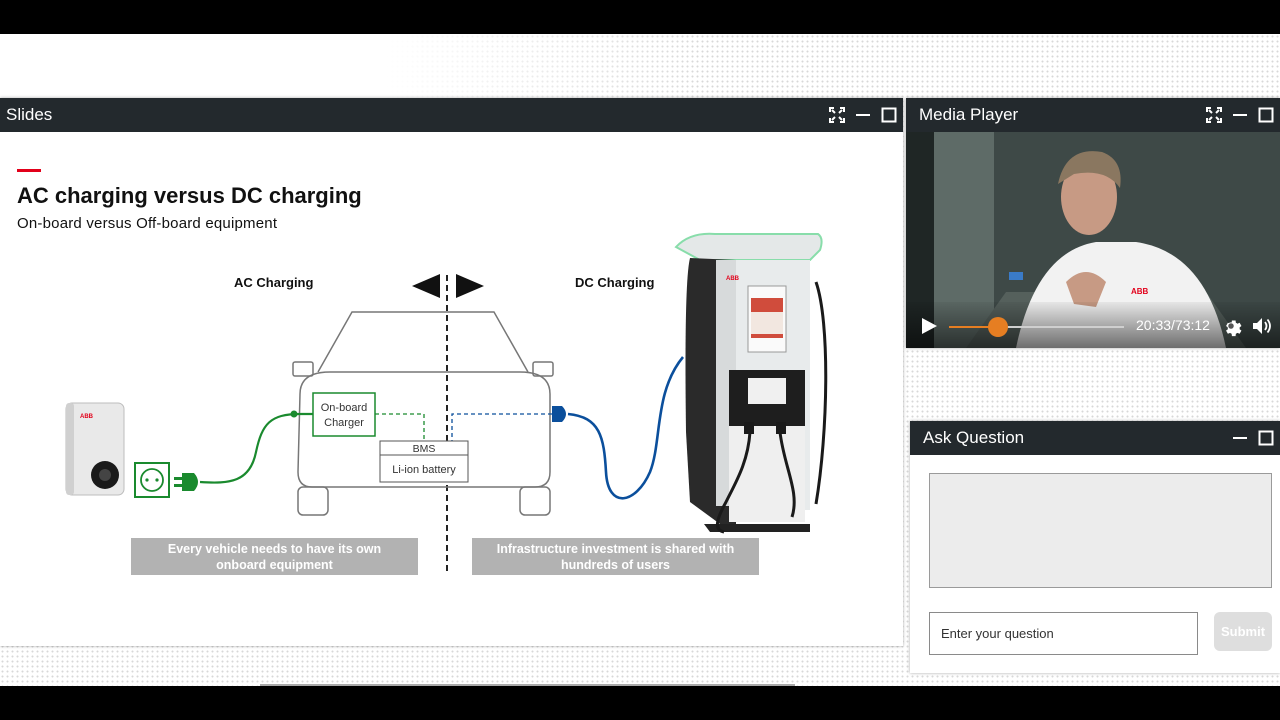 The height and width of the screenshot is (720, 1280). What do you see at coordinates (615, 549) in the screenshot?
I see `caption-right-line1: Infrastructure investment is shared with` at bounding box center [615, 549].